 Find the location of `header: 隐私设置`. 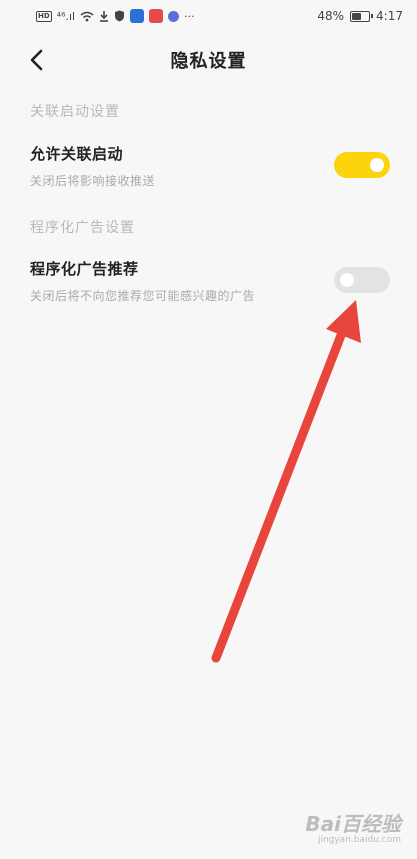

header: 隐私设置 is located at coordinates (208, 60).